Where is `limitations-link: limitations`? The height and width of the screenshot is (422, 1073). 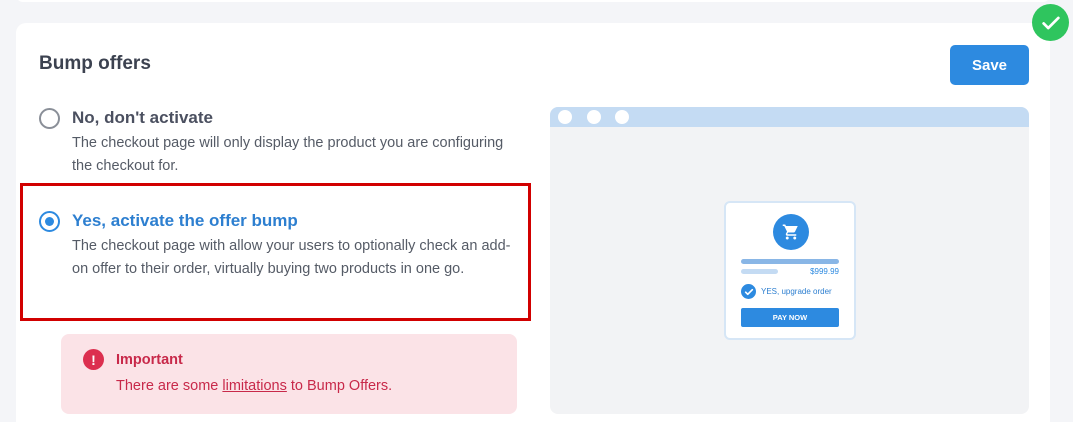 limitations-link: limitations is located at coordinates (254, 386).